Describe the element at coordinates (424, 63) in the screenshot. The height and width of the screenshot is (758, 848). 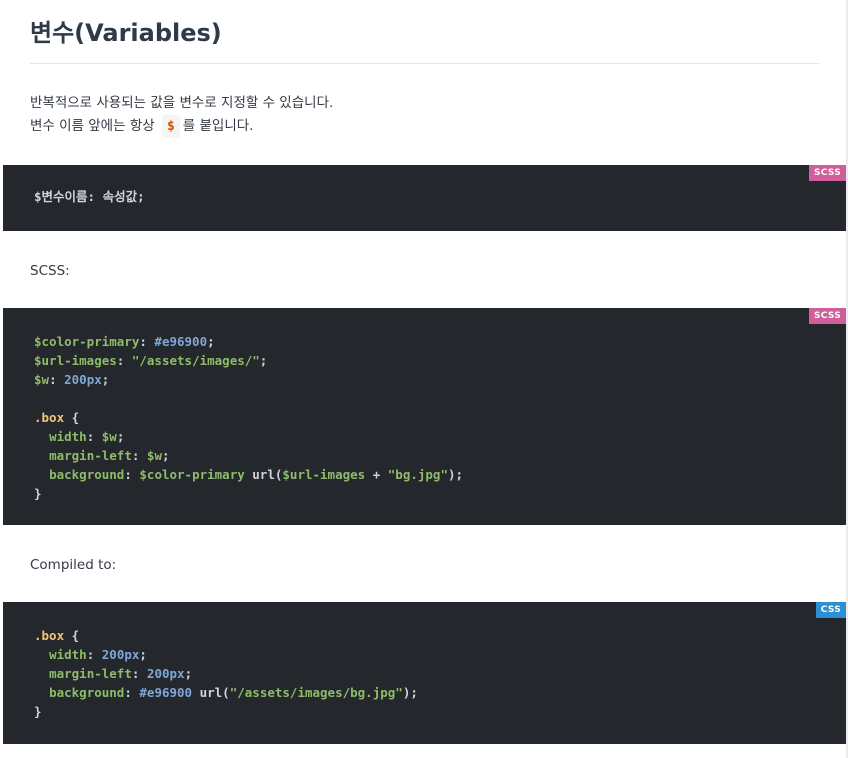
I see `title-divider` at that location.